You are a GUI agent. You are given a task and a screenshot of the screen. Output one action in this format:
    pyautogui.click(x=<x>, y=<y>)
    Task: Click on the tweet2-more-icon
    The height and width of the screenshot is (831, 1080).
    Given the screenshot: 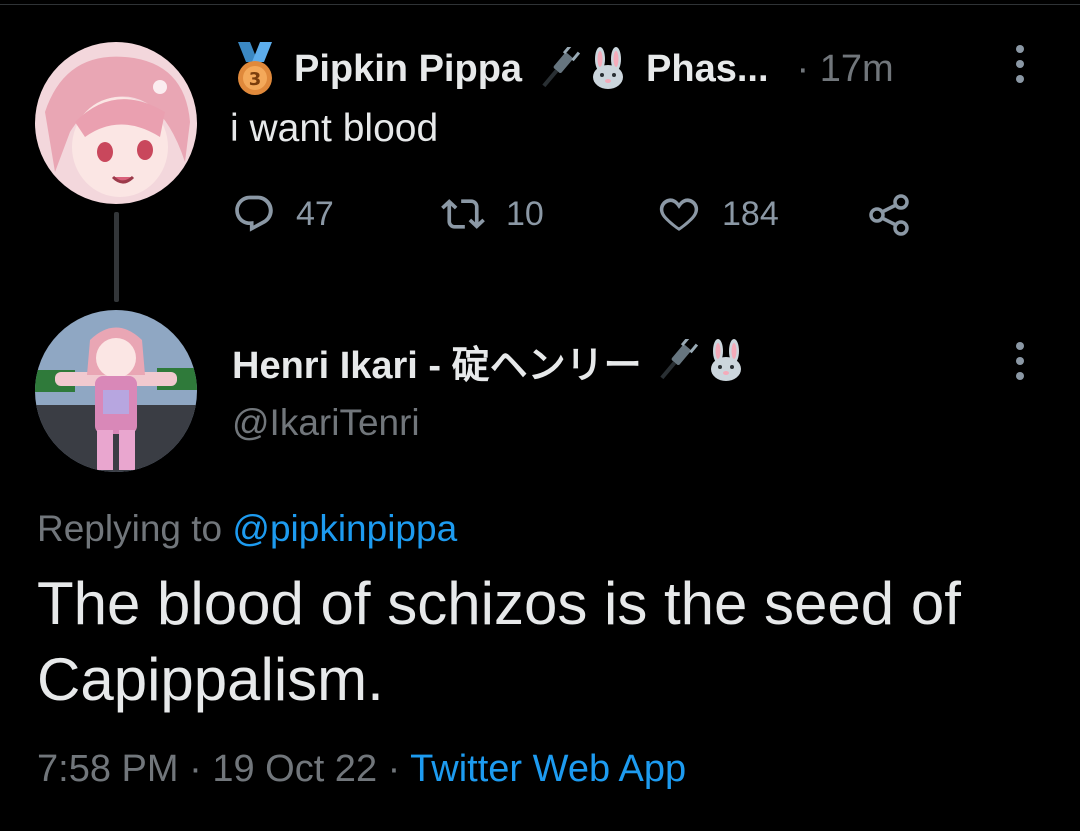 What is the action you would take?
    pyautogui.click(x=1020, y=361)
    